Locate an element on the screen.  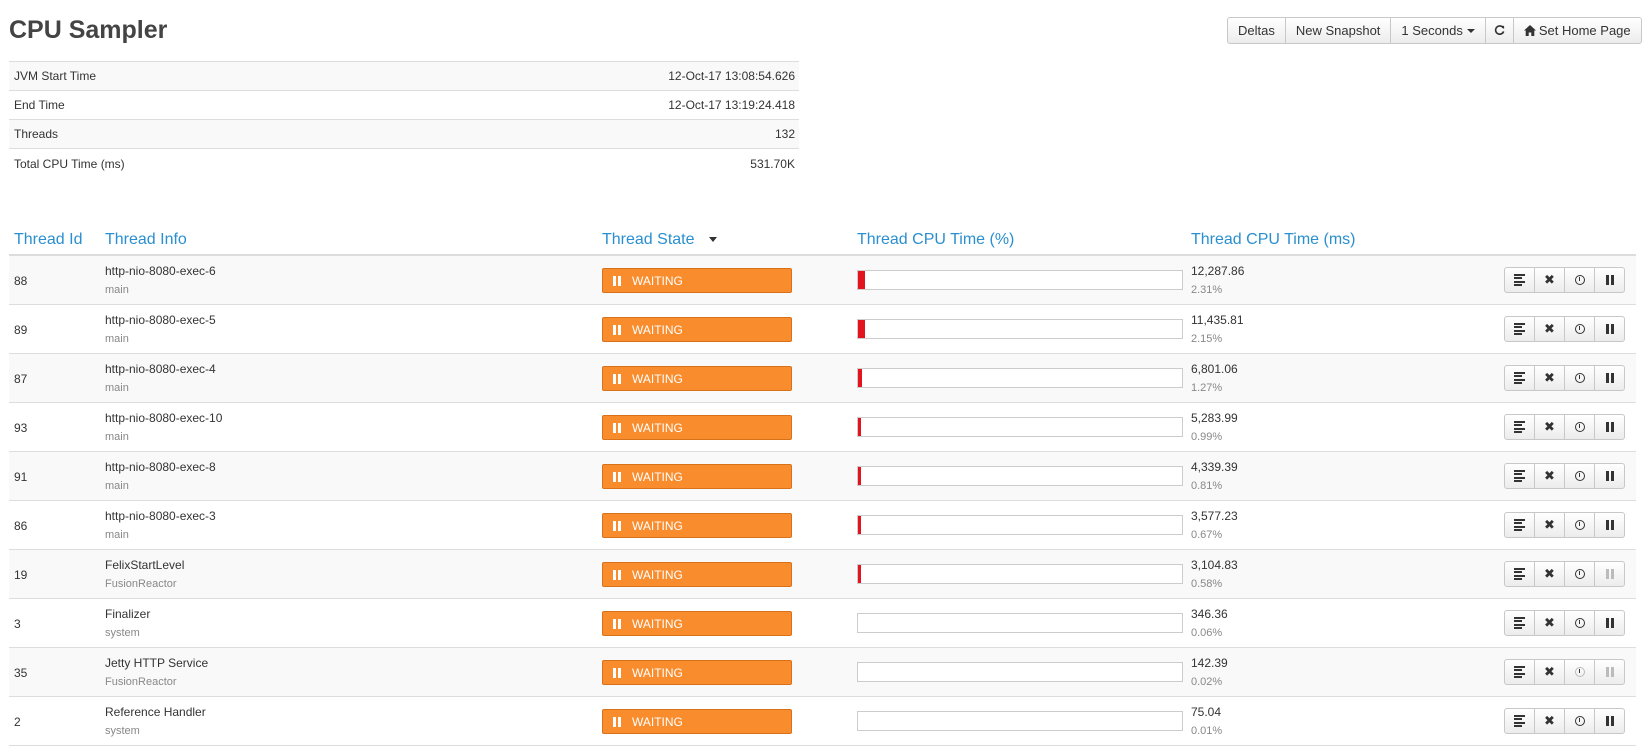
thread-group: FusionReactor is located at coordinates (141, 682).